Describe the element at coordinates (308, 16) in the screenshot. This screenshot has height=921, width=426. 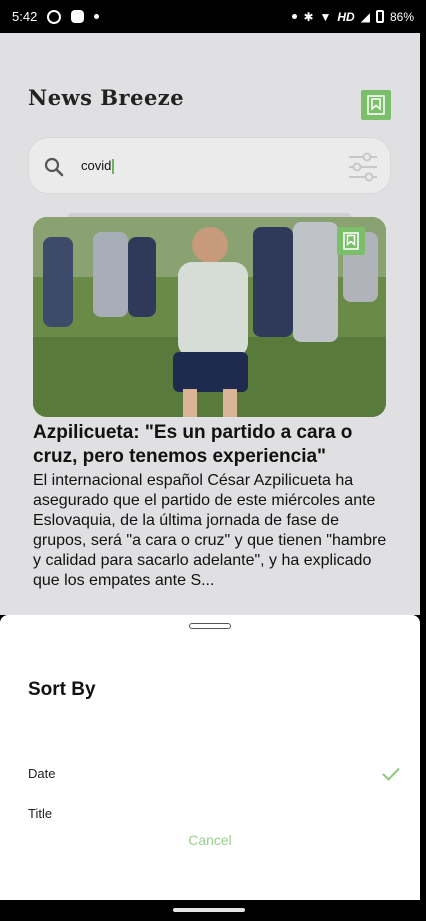
I see `bluetooth-icon: ✱` at that location.